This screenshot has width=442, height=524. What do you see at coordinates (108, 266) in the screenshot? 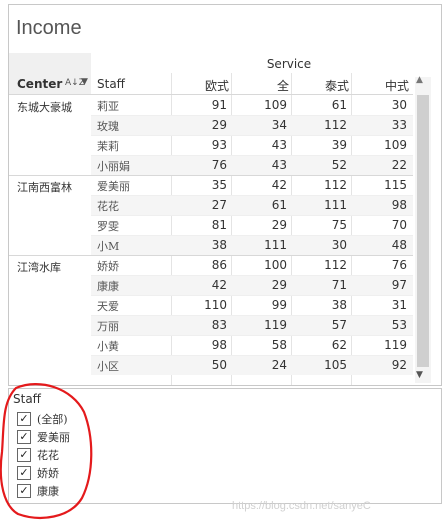
I see `staff-cell: 娇娇` at bounding box center [108, 266].